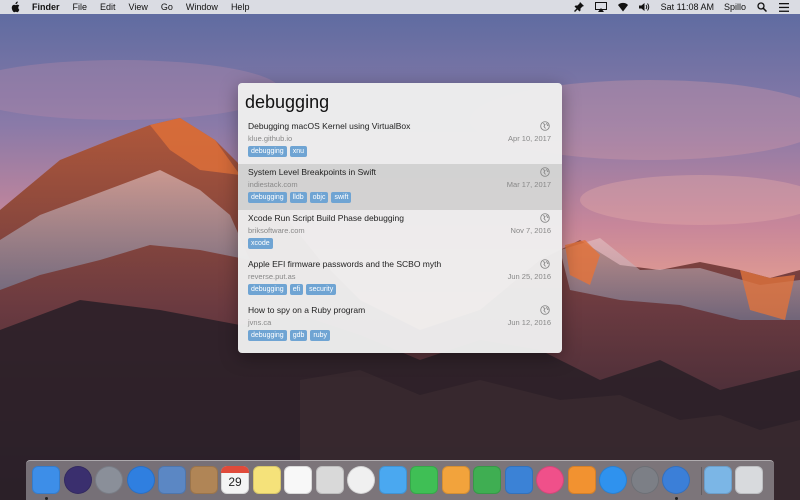 Image resolution: width=800 pixels, height=500 pixels. Describe the element at coordinates (312, 172) in the screenshot. I see `result-title: System Level Breakpoints in Swift` at that location.